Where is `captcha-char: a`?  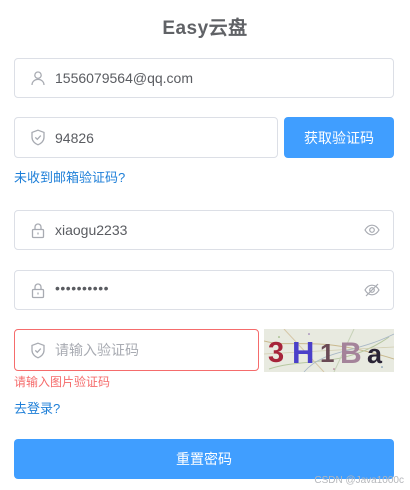
captcha-char: a is located at coordinates (375, 354).